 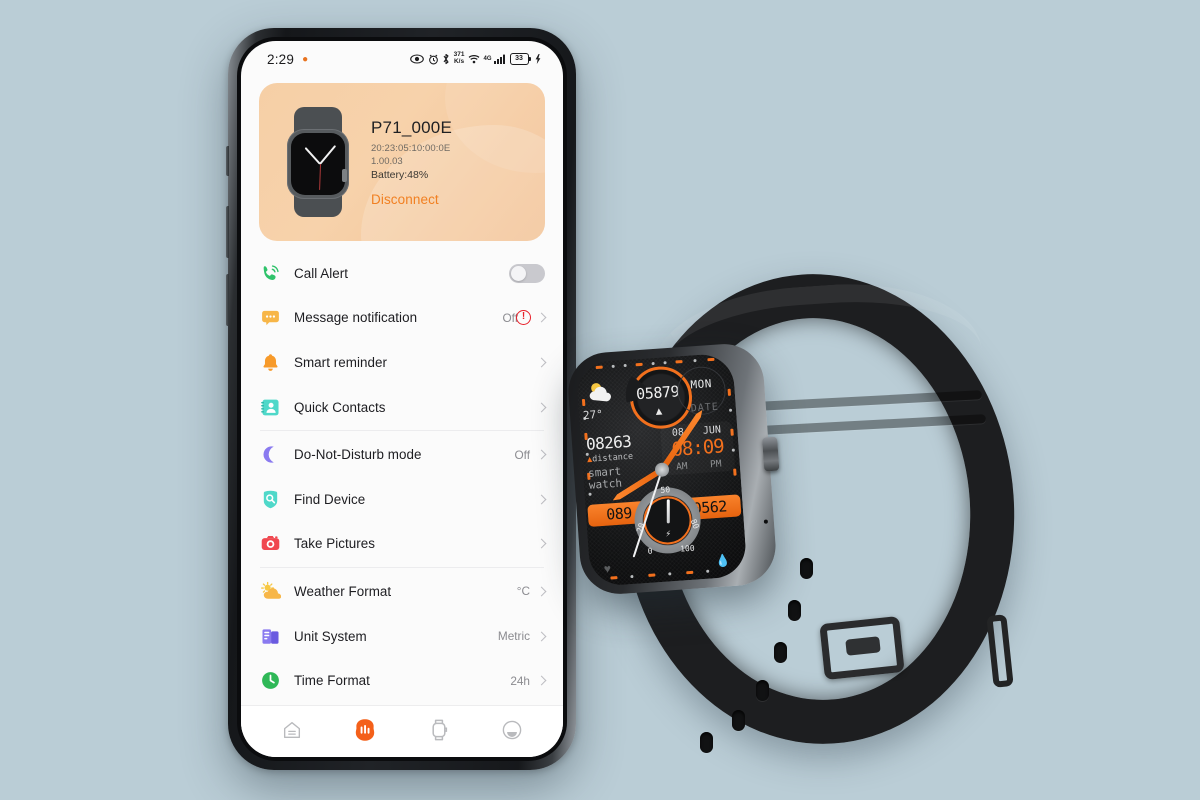 I want to click on settings-row-label: Find Device, so click(x=330, y=499).